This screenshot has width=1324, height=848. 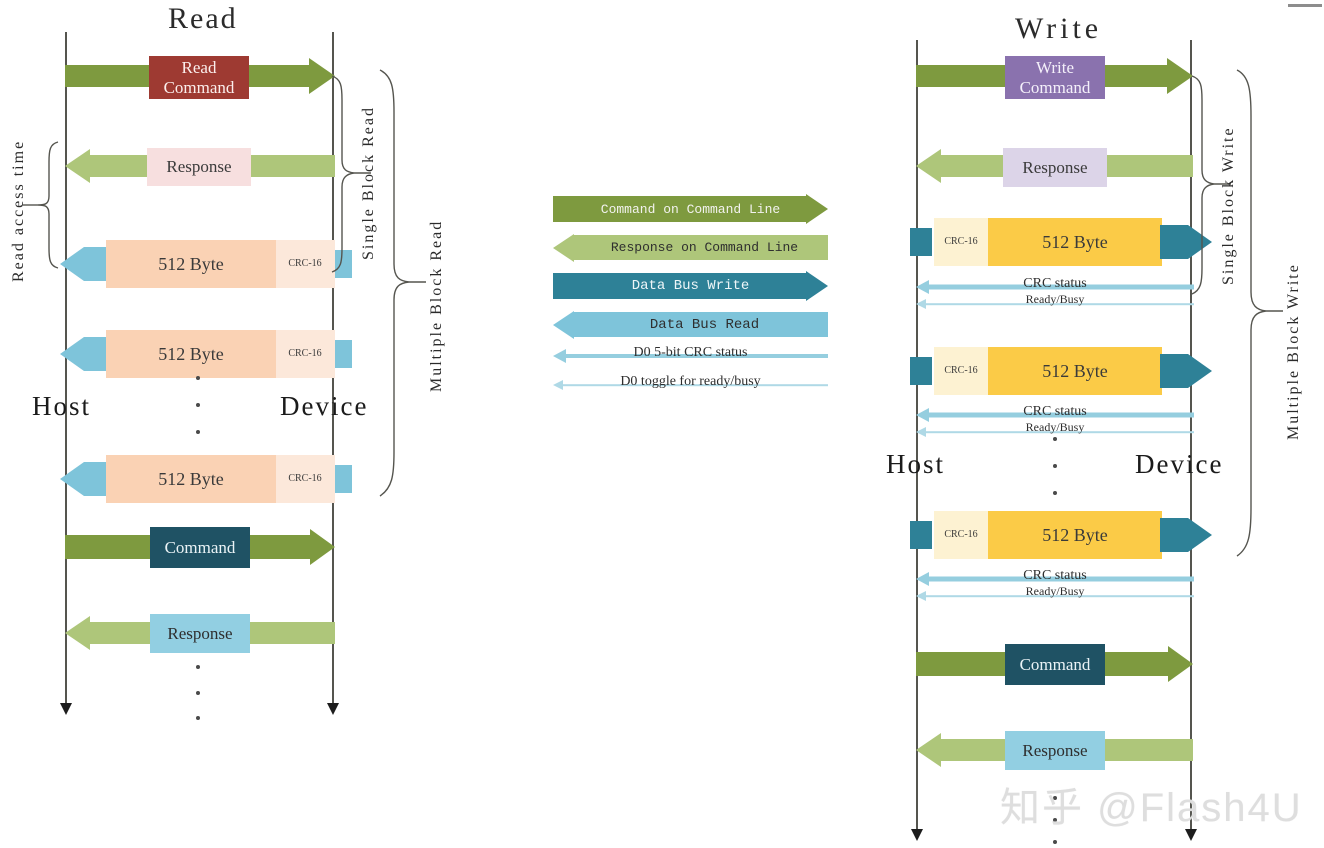 I want to click on read-row-data-block-1: CRC-16 512 Byte, so click(x=206, y=264).